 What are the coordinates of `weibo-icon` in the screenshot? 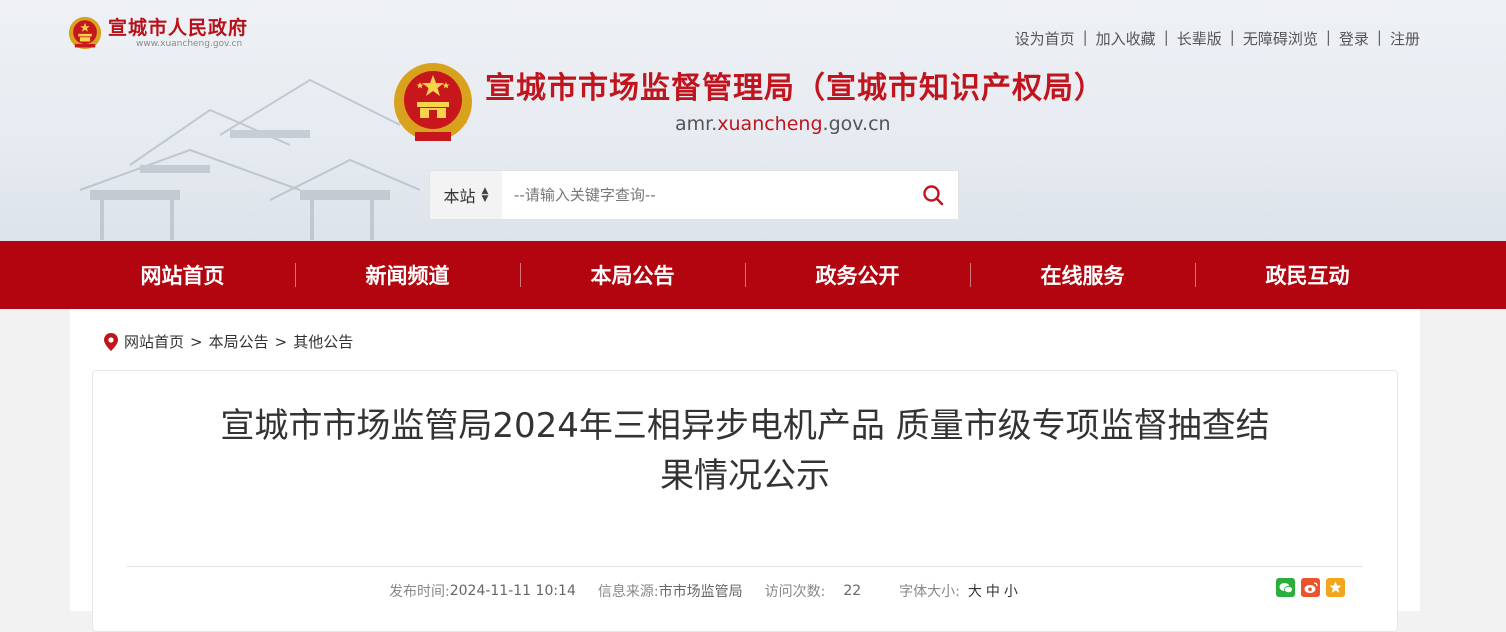 It's located at (1310, 587).